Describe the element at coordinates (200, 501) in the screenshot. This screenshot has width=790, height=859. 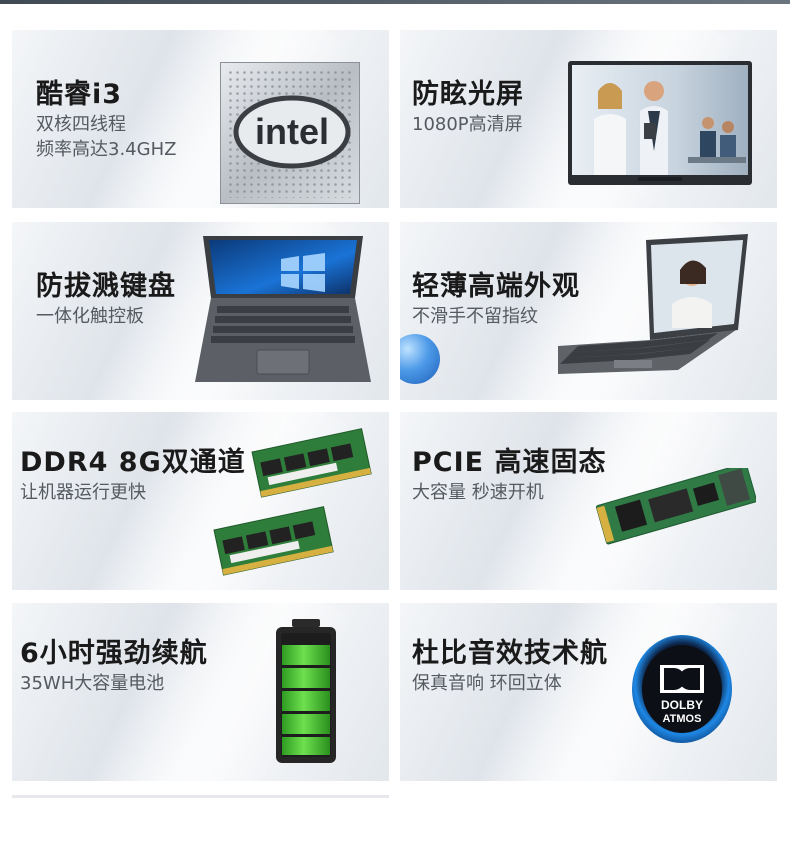
I see `feature-card-memory: DDR4 8G双通道 让机器运行更快` at that location.